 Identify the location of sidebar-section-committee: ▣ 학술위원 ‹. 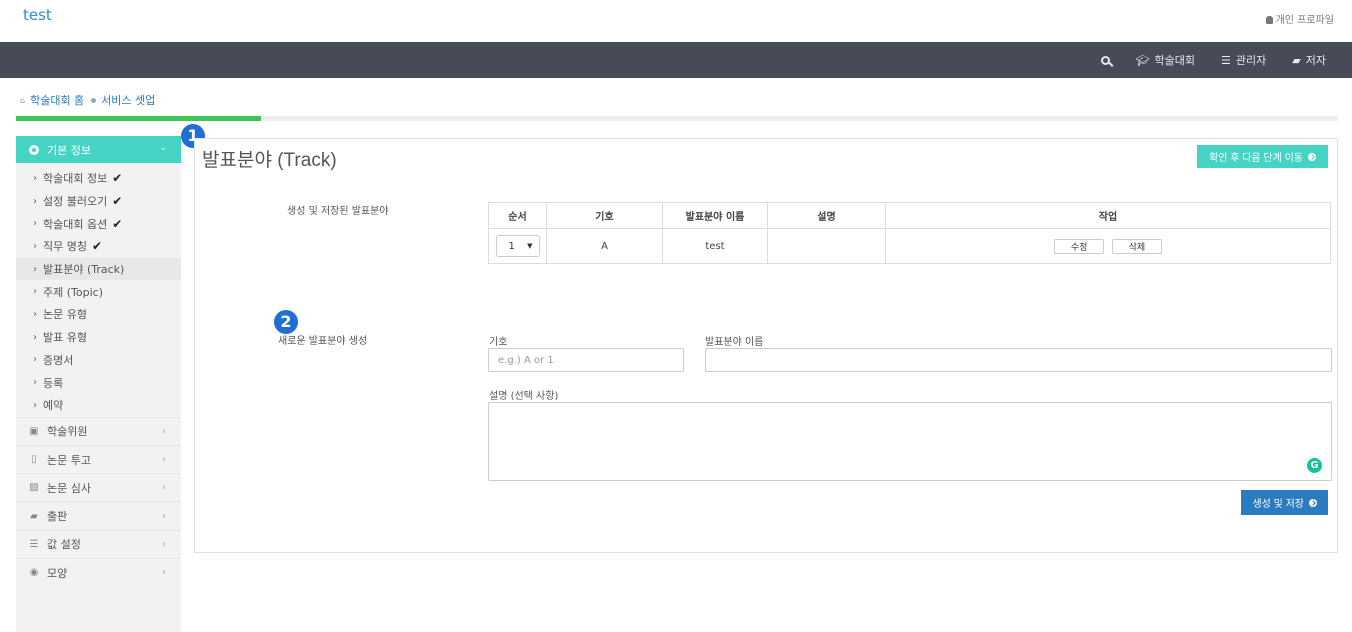
(98, 430).